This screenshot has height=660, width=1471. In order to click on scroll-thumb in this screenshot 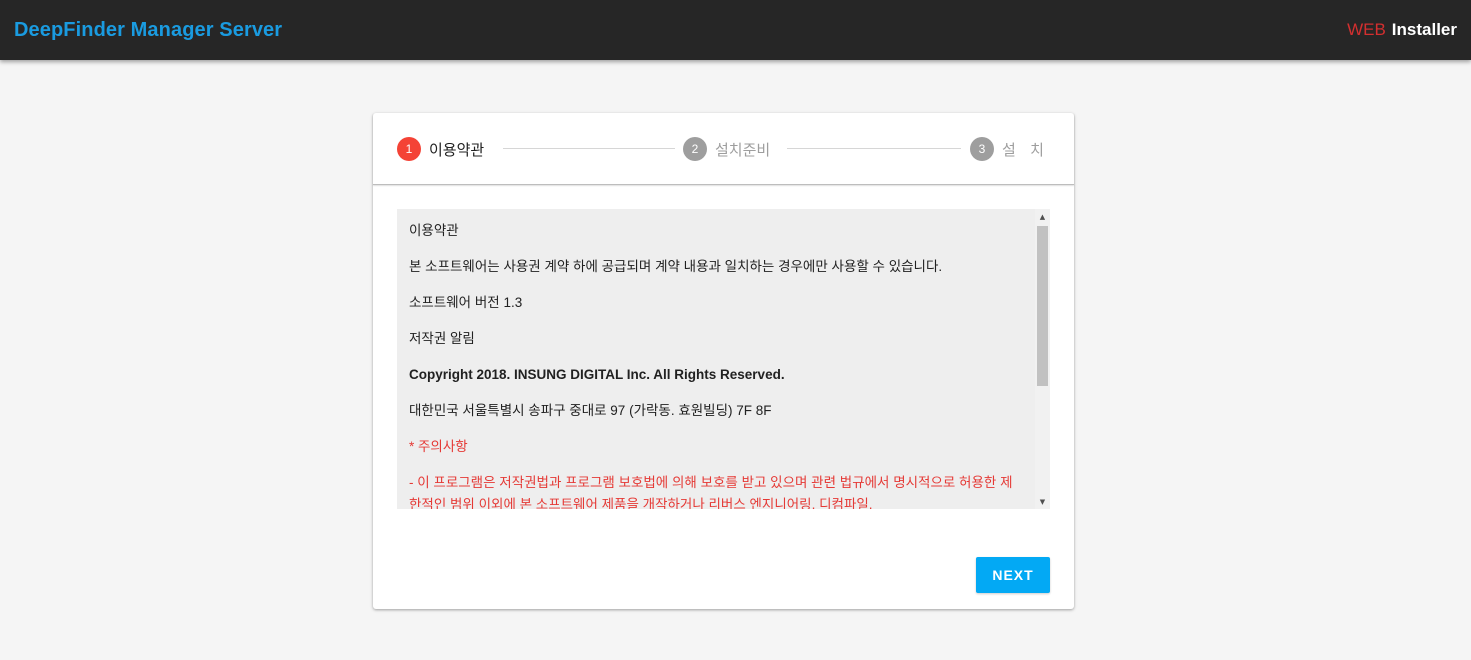, I will do `click(1042, 306)`.